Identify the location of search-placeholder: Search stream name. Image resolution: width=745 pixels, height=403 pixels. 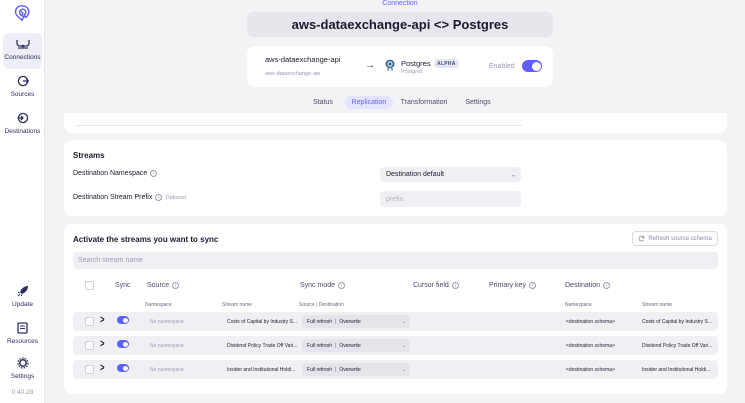
(110, 260).